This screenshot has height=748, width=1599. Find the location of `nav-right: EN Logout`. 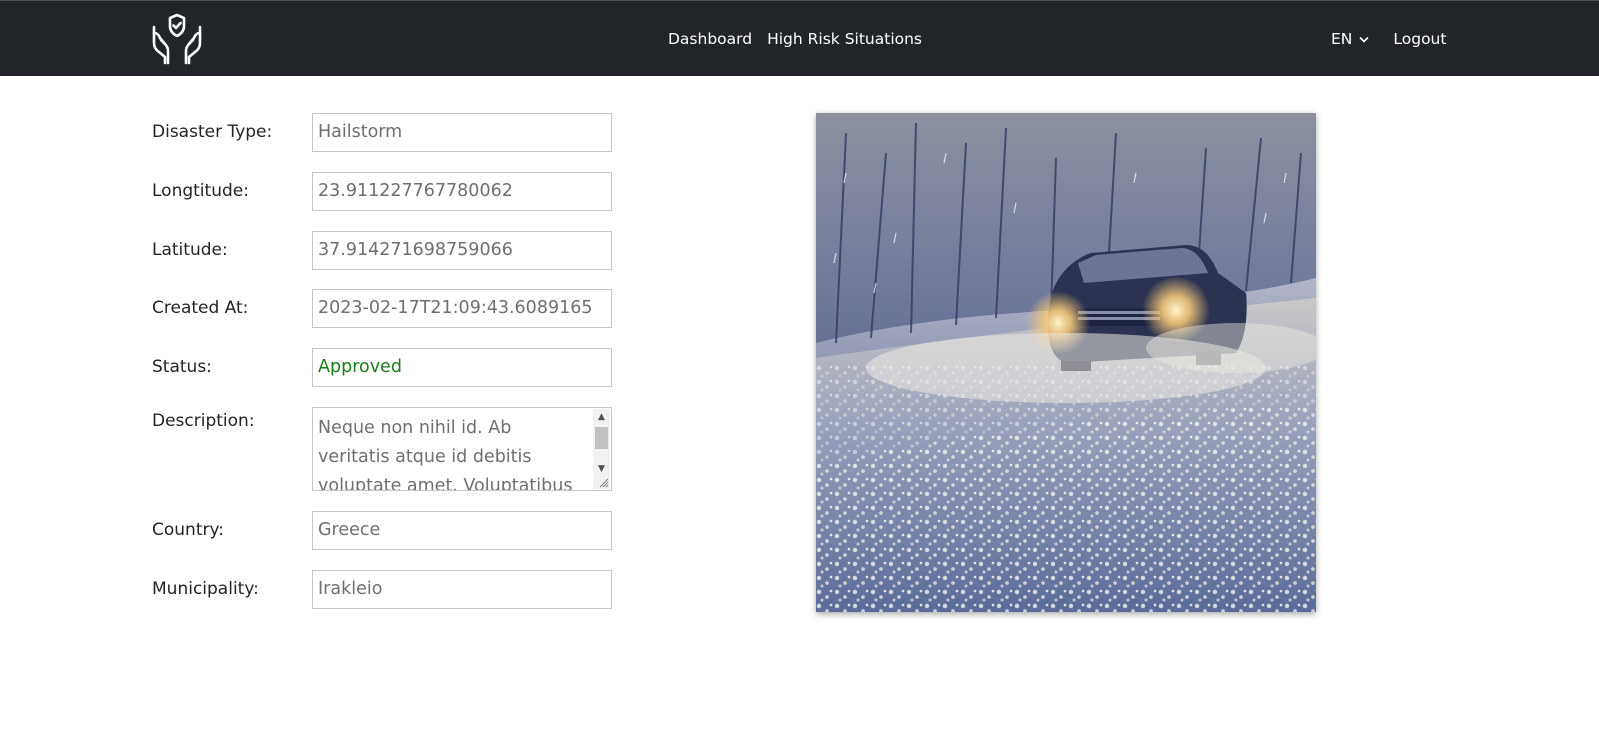

nav-right: EN Logout is located at coordinates (1388, 39).